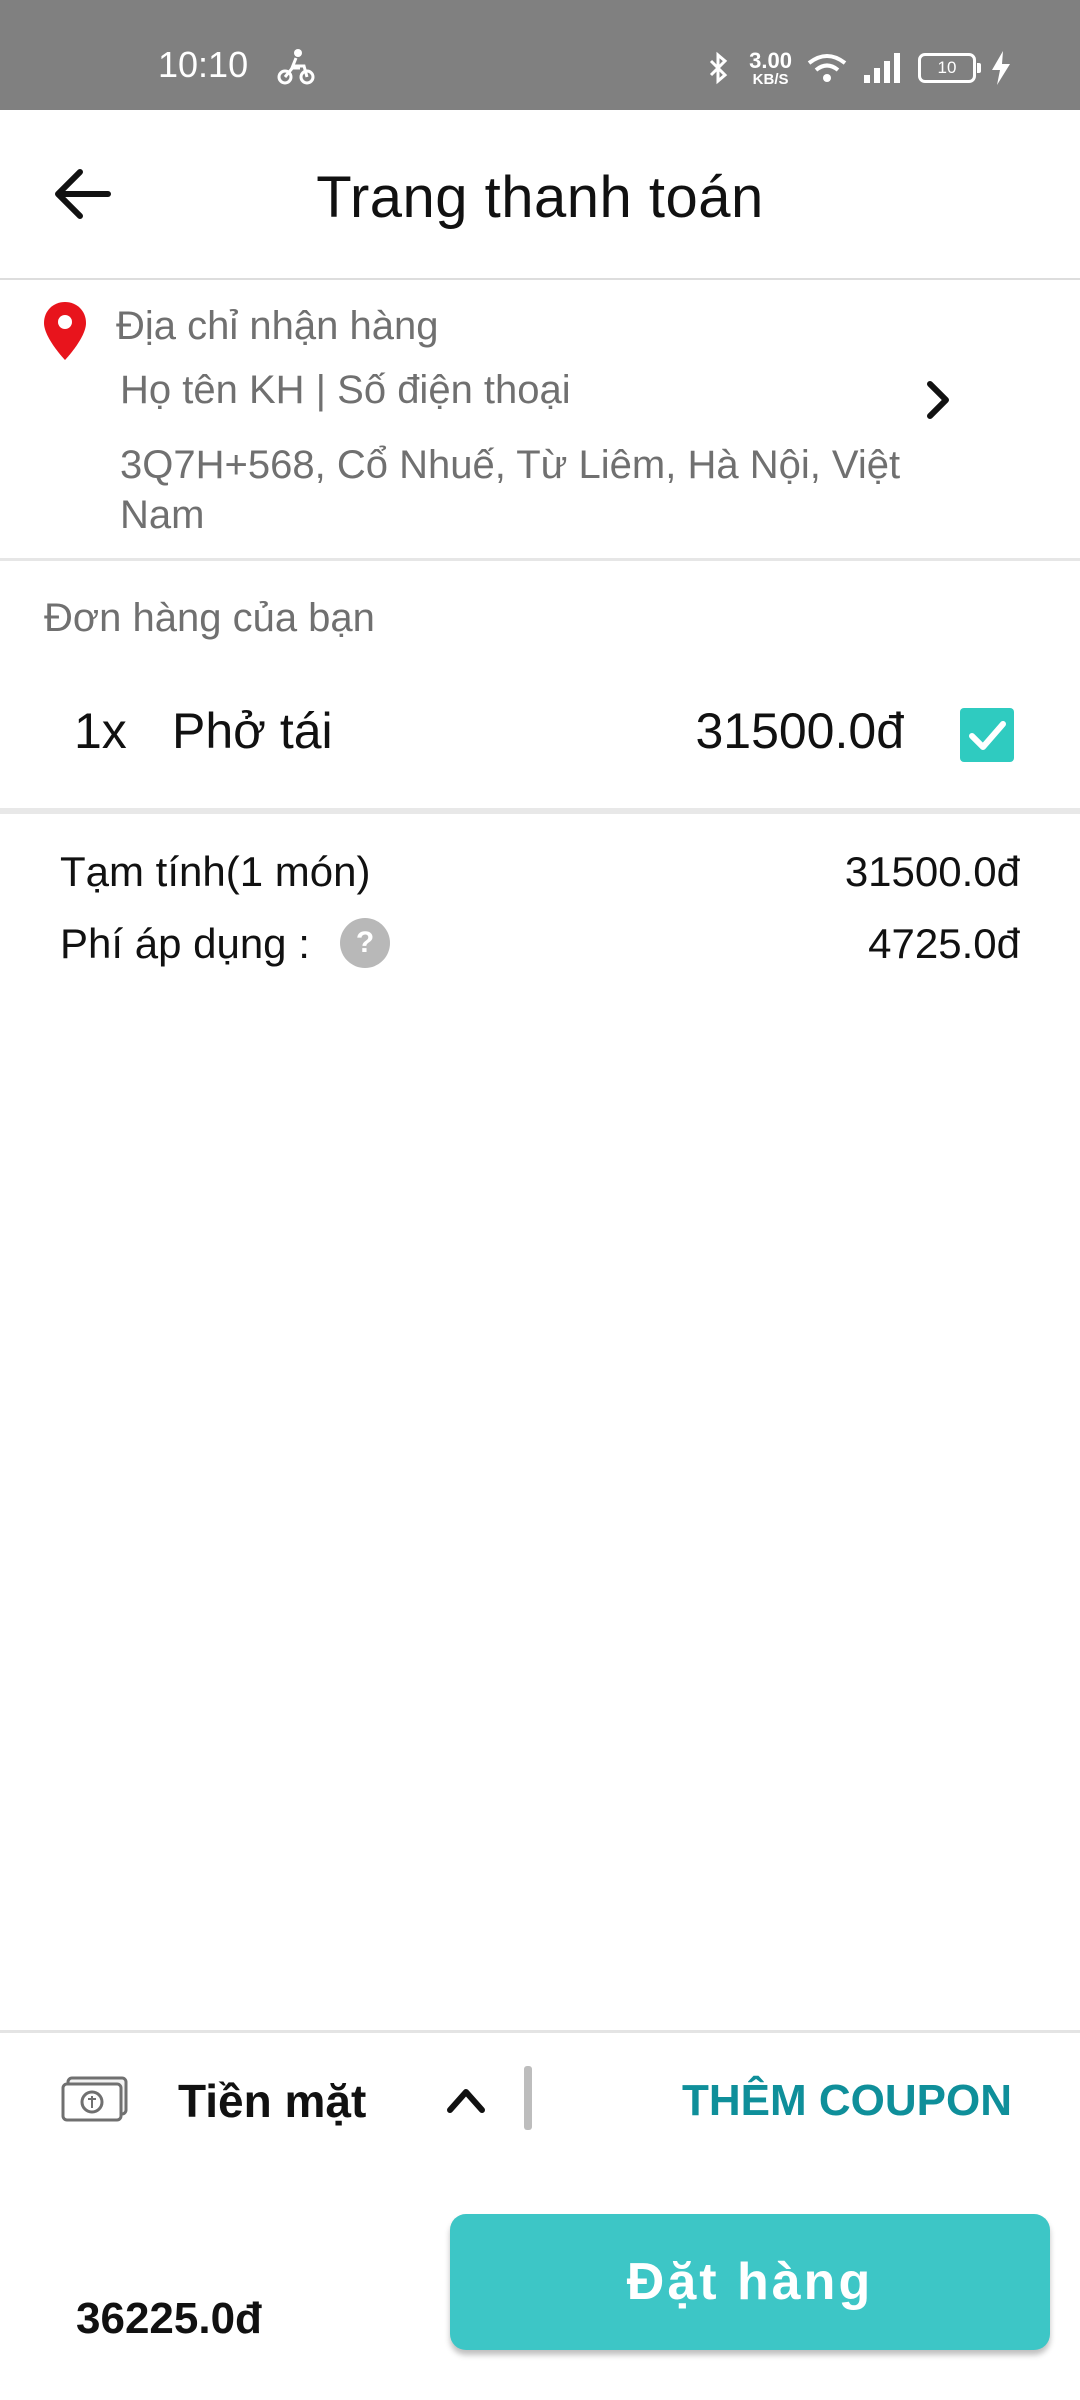 The image size is (1080, 2400). What do you see at coordinates (750, 2282) in the screenshot?
I see `place-order-button: Đặt hàng` at bounding box center [750, 2282].